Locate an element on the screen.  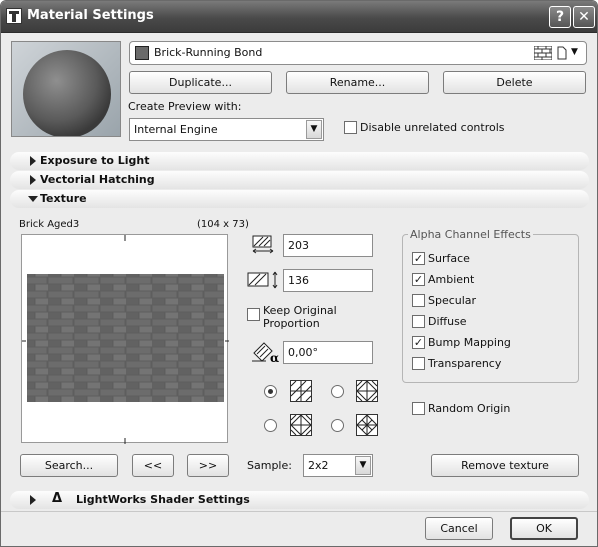
keep-proportion-label-line1: Keep Original is located at coordinates (300, 310).